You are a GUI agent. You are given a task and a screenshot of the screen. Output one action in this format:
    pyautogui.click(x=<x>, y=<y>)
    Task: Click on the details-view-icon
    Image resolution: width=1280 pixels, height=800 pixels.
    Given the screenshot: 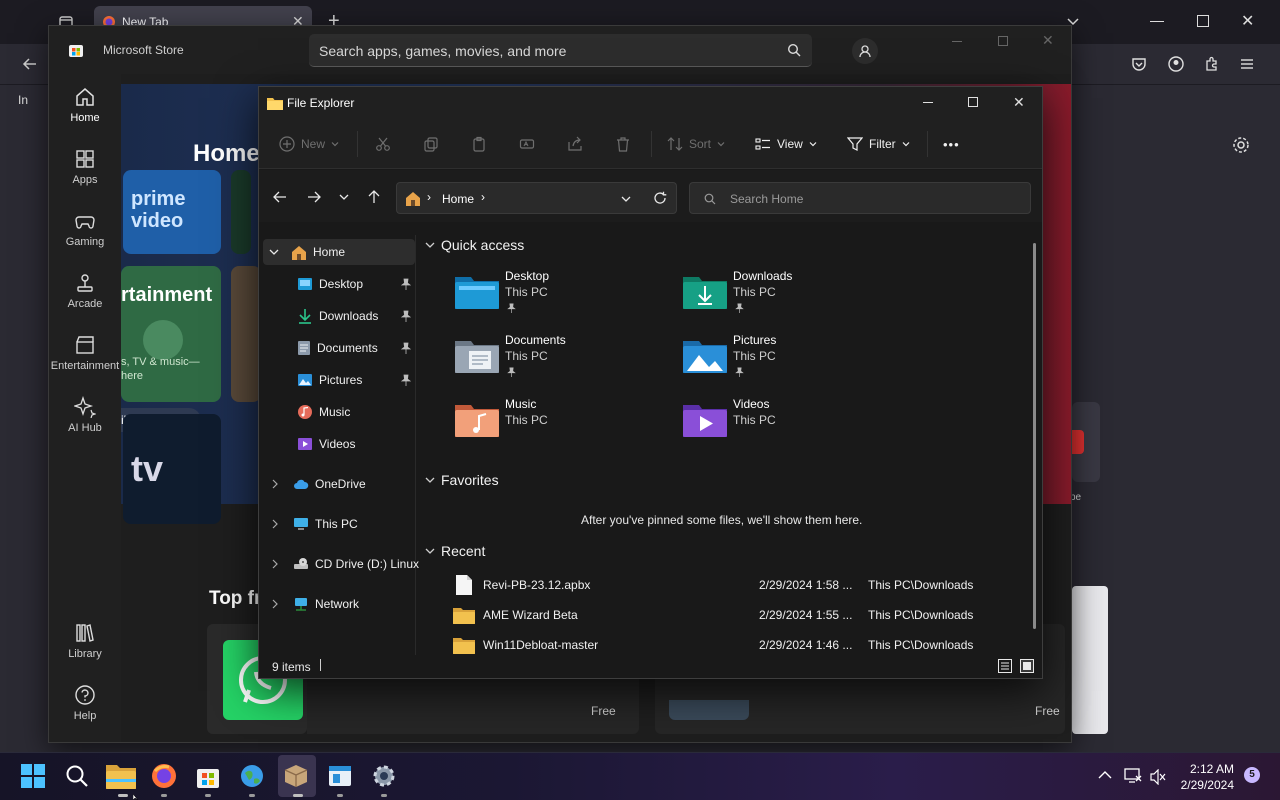 What is the action you would take?
    pyautogui.click(x=1005, y=666)
    